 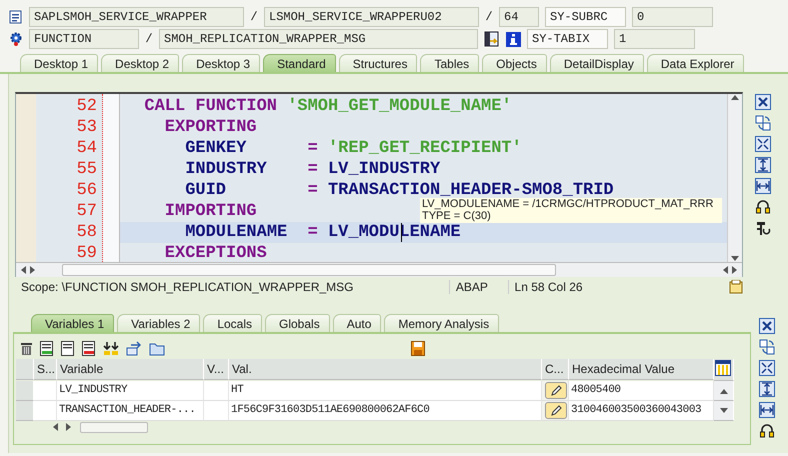 What do you see at coordinates (210, 211) in the screenshot?
I see `code-line: IMPORTING` at bounding box center [210, 211].